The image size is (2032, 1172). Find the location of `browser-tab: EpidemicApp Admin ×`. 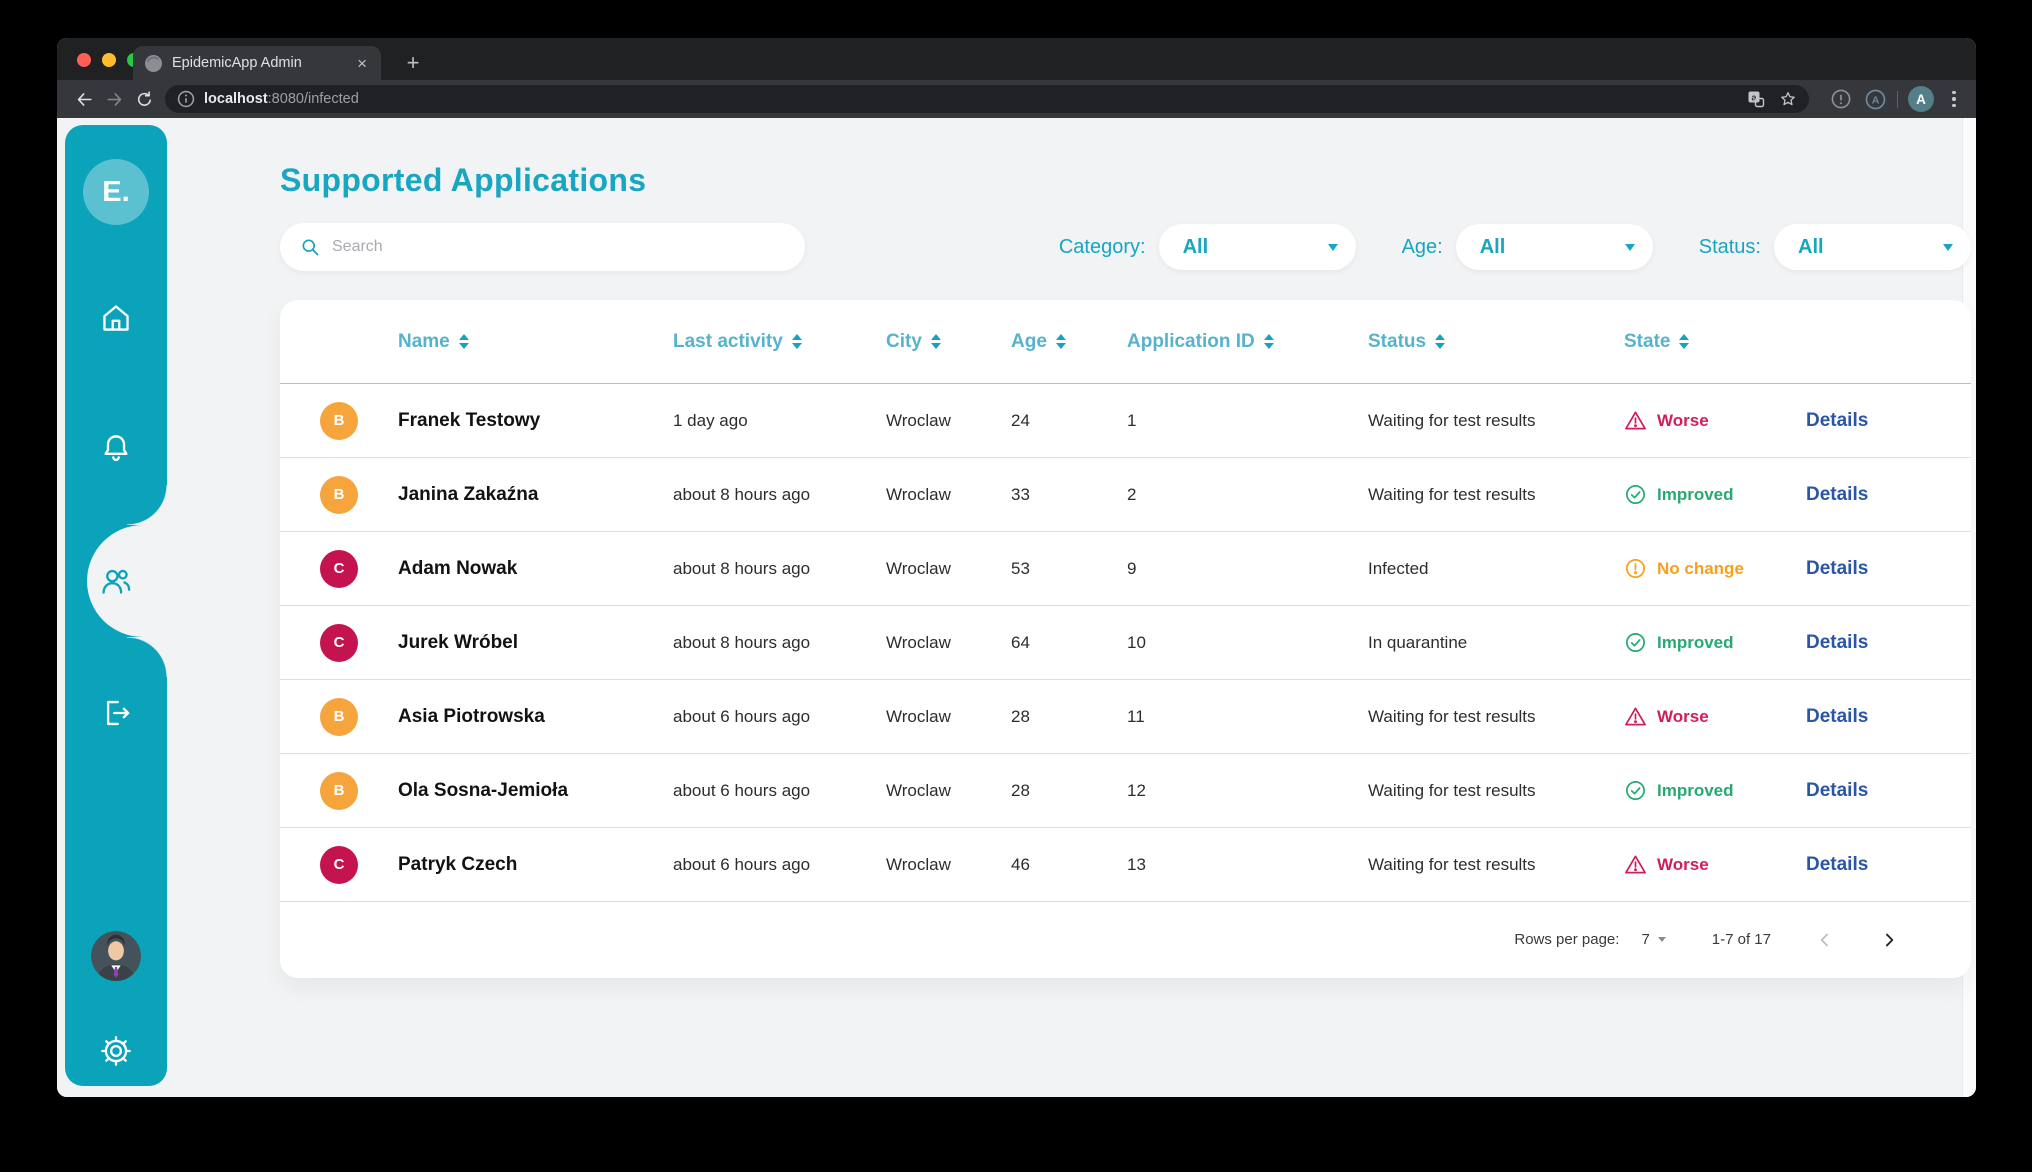

browser-tab: EpidemicApp Admin × is located at coordinates (257, 63).